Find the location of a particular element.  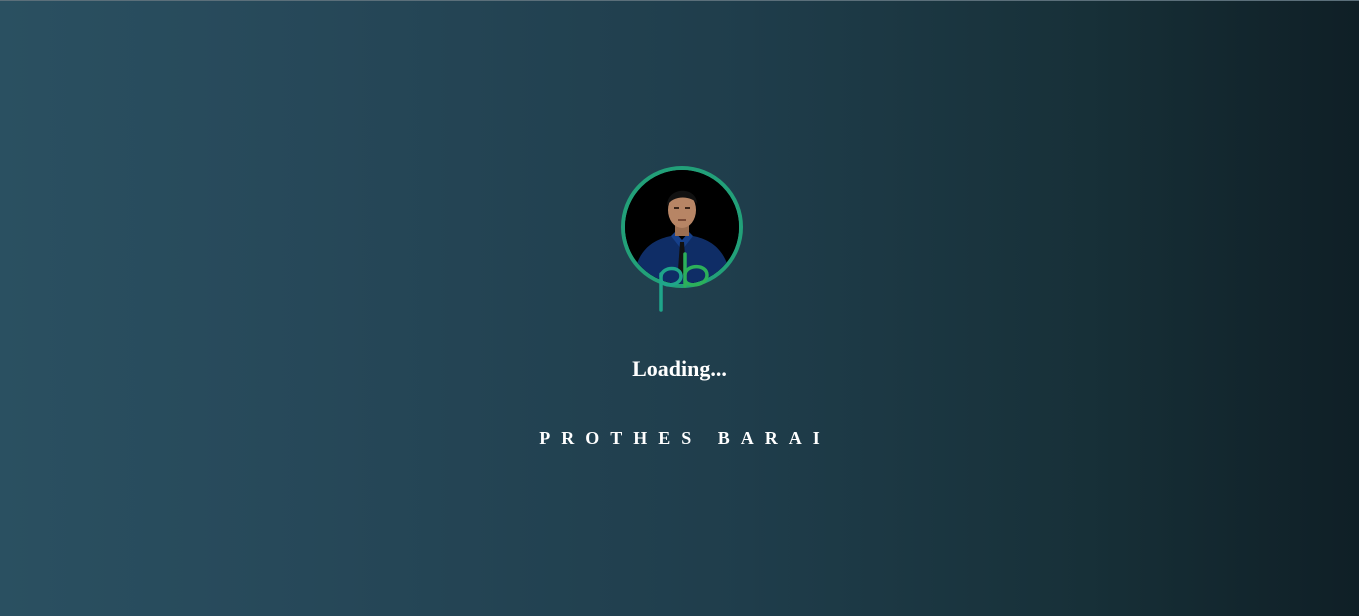

owner-name: PROTHES BARAI is located at coordinates (685, 438).